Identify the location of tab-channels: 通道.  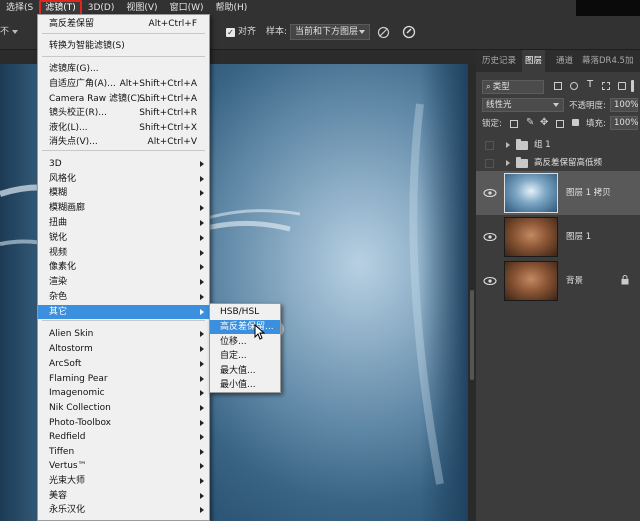
(564, 61).